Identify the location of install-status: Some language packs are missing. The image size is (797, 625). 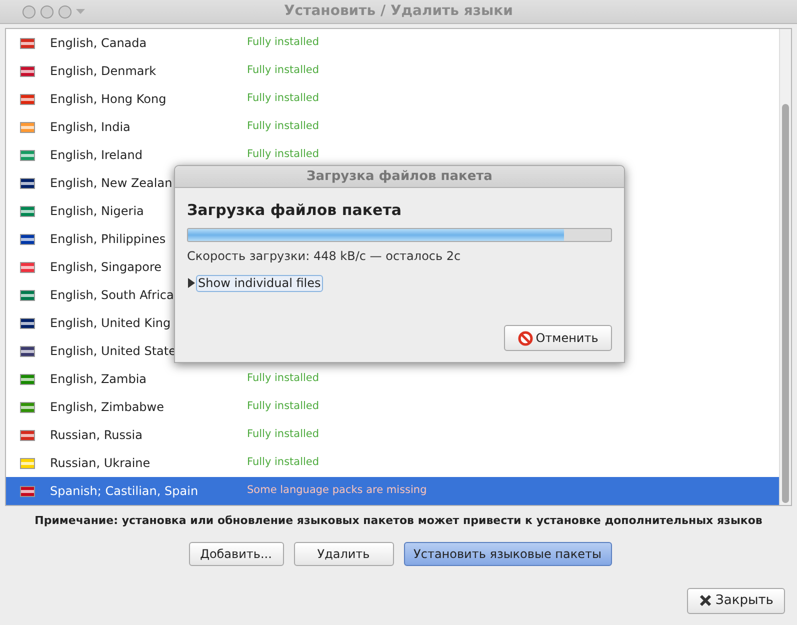
(337, 490).